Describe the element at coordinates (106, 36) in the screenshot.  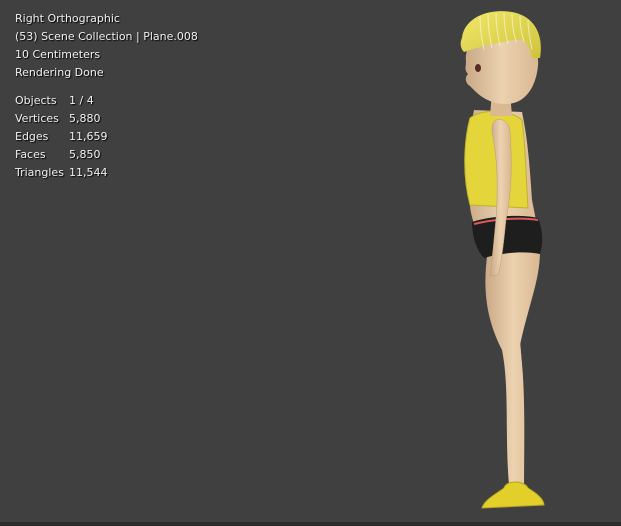
I see `collection-info: (53) Scene Collection | Plane.008` at that location.